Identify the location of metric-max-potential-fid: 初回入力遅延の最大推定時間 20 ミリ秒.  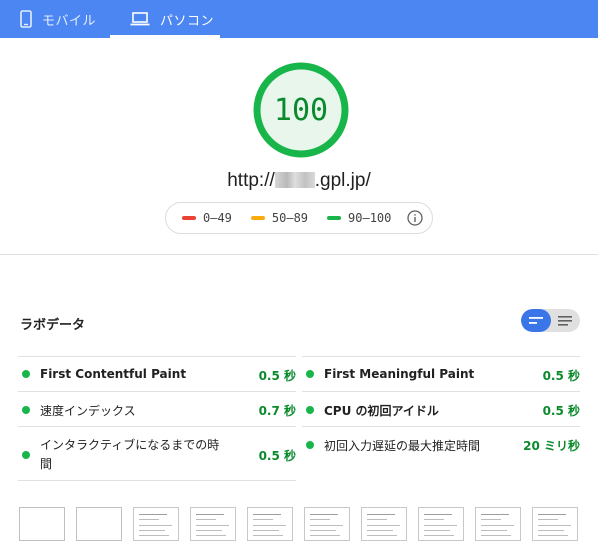
(441, 443).